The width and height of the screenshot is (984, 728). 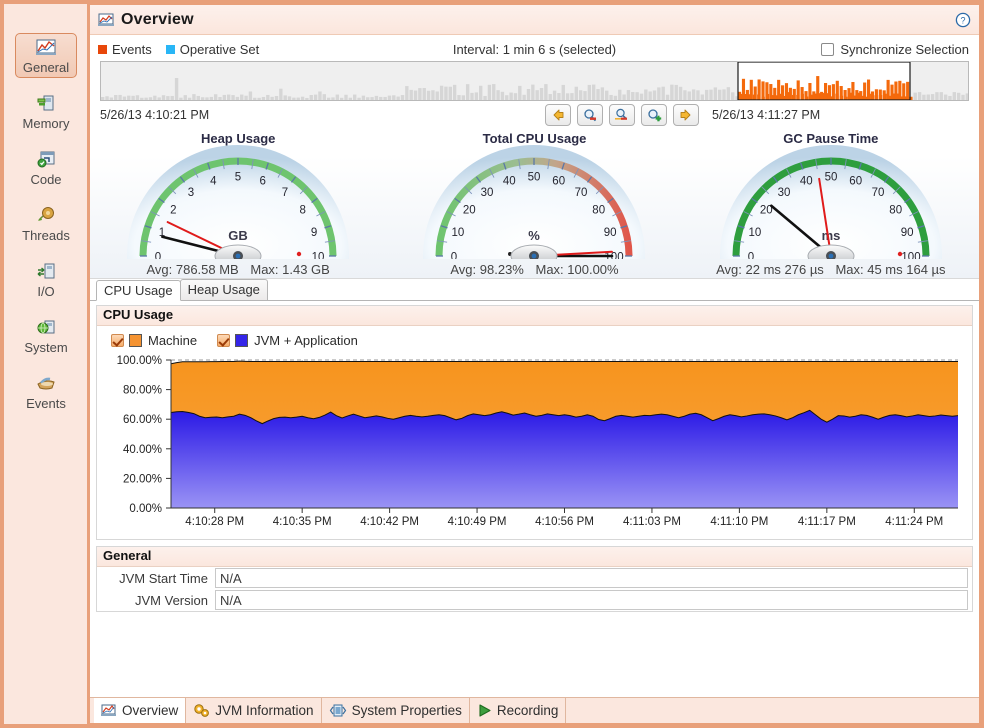 What do you see at coordinates (686, 115) in the screenshot?
I see `pan-right-button` at bounding box center [686, 115].